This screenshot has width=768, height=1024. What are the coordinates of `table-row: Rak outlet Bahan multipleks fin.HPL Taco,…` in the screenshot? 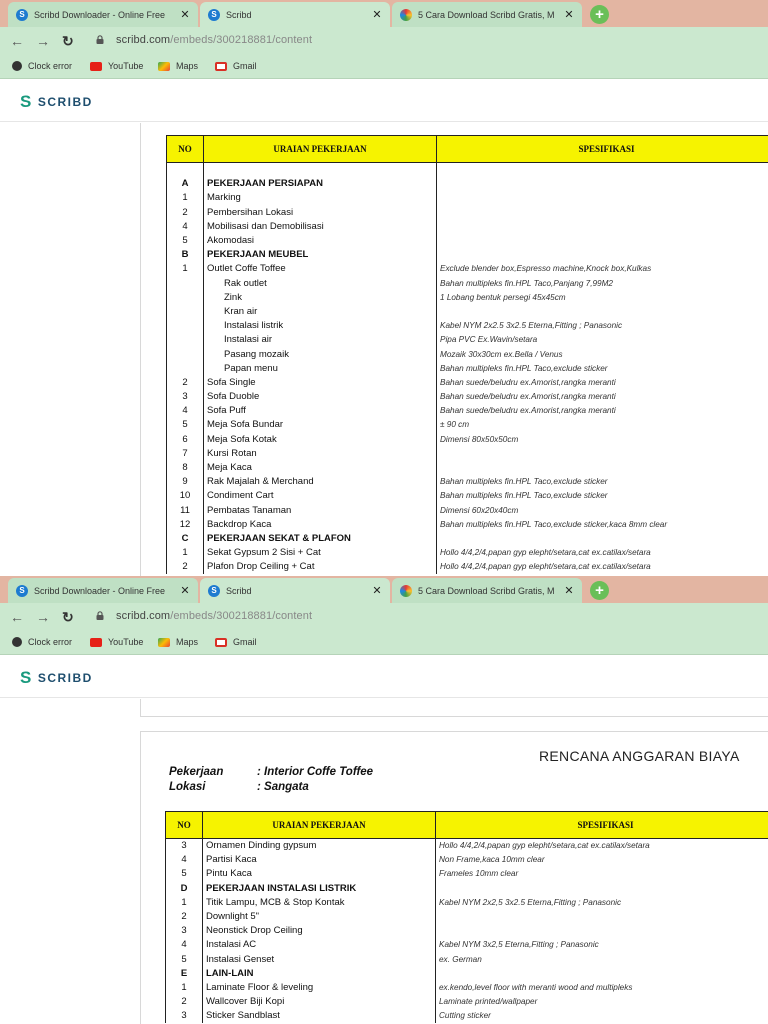 It's located at (467, 283).